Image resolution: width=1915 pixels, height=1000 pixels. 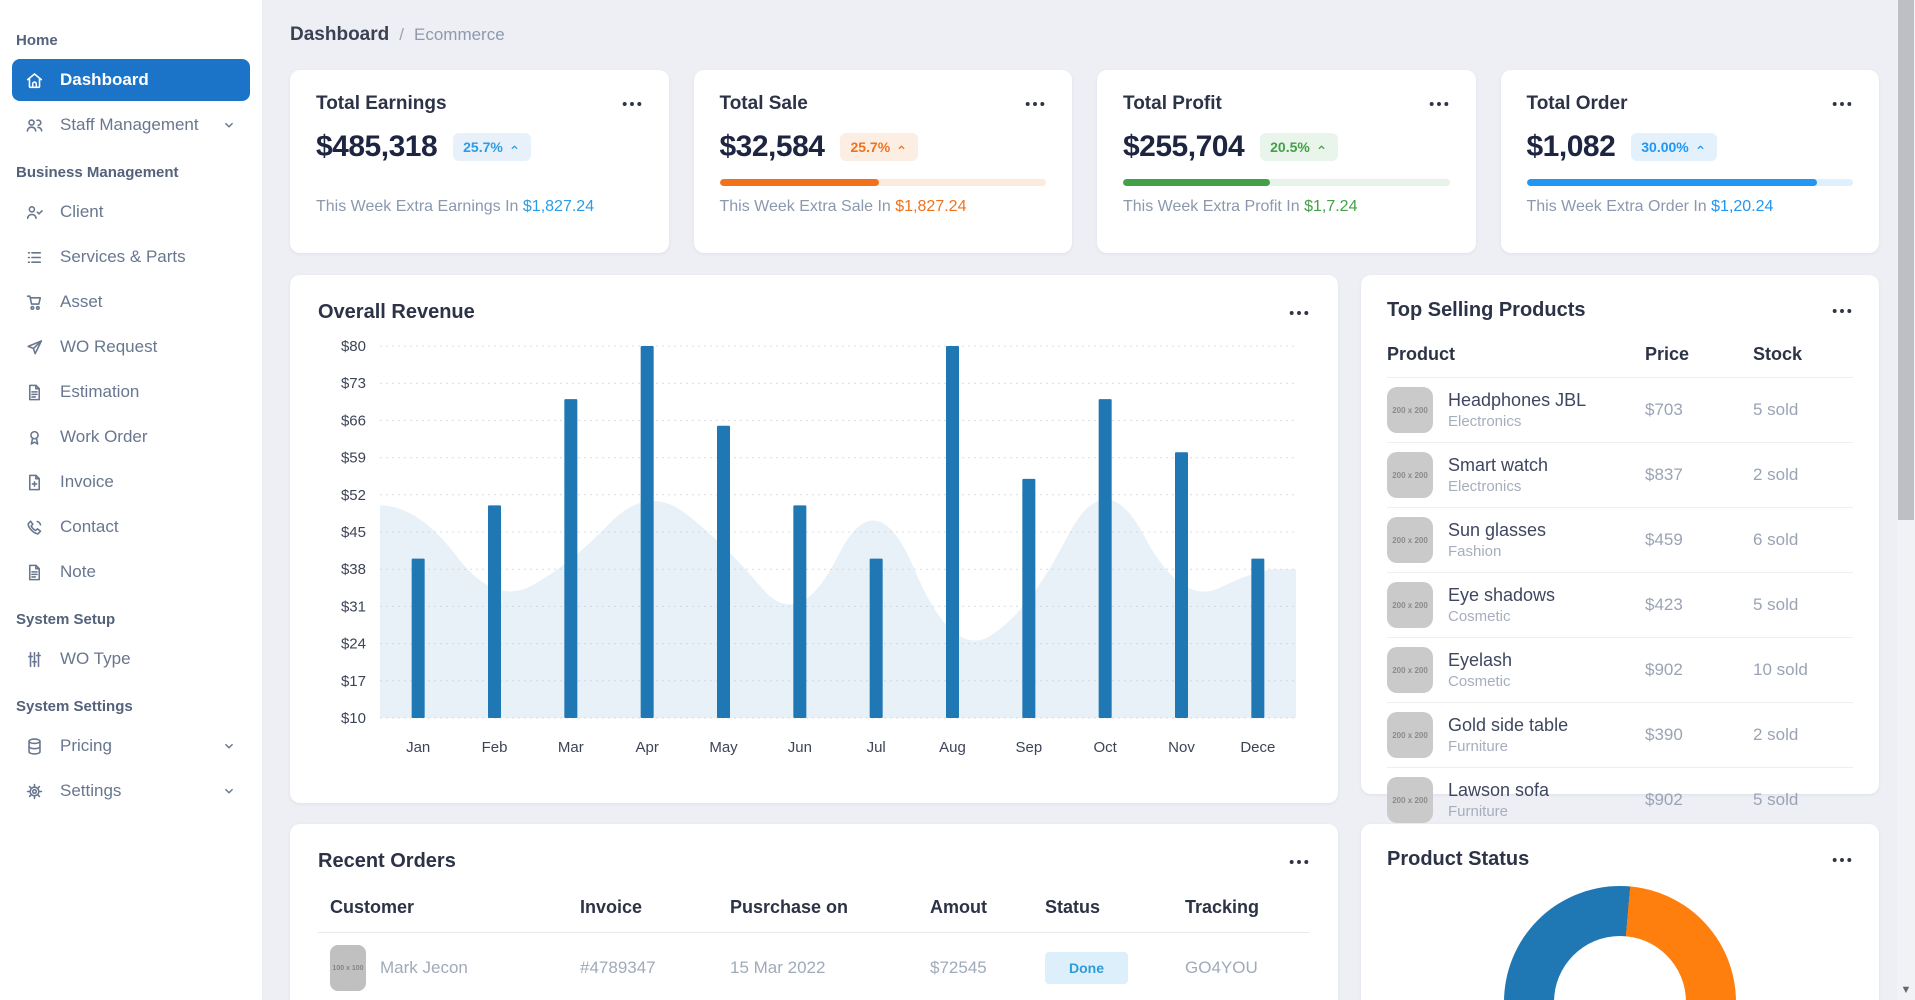 I want to click on donut-hole, so click(x=1620, y=968).